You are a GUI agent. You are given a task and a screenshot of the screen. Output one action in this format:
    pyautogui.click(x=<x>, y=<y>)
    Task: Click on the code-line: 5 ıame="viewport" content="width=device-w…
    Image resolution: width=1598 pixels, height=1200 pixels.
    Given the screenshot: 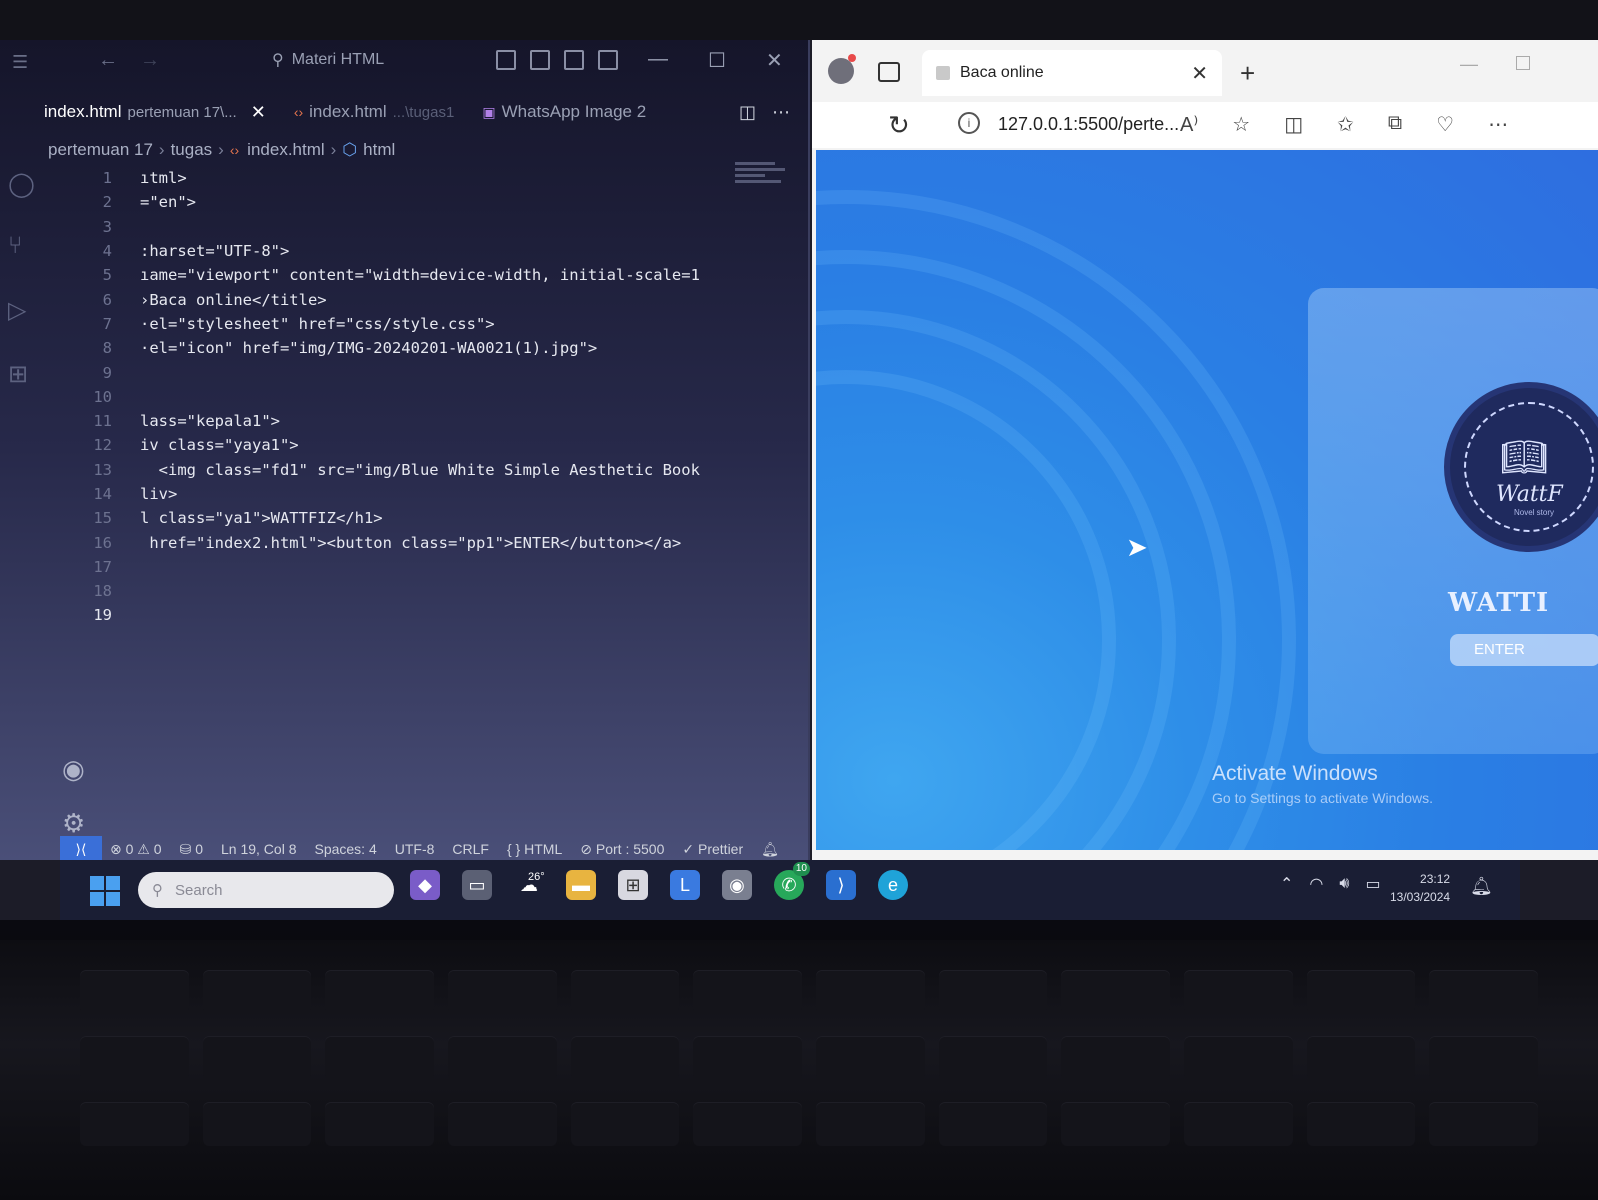 What is the action you would take?
    pyautogui.click(x=410, y=275)
    